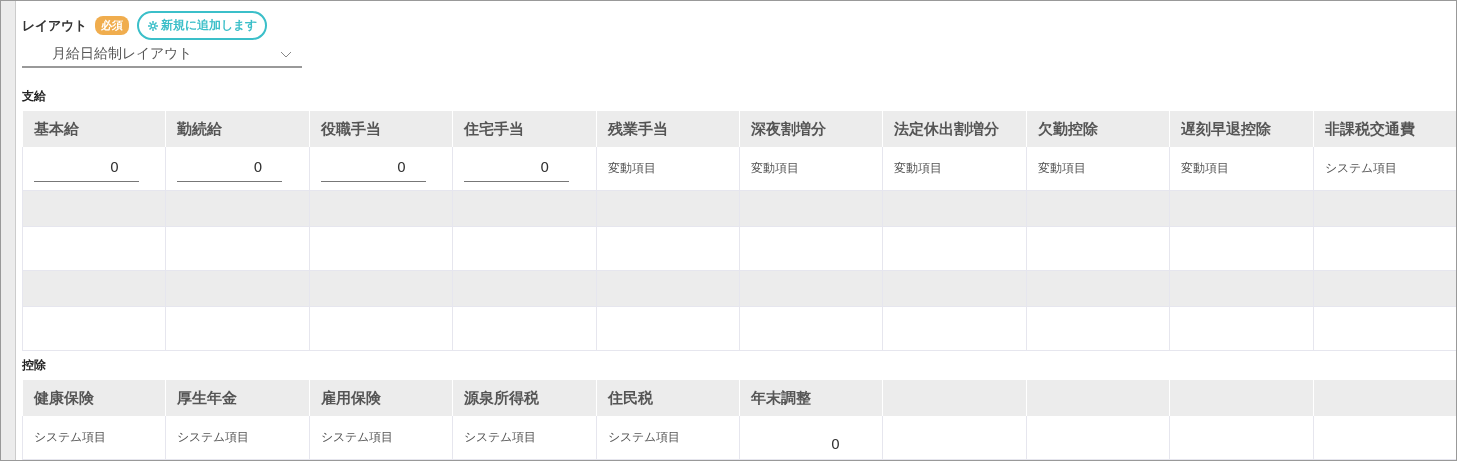  What do you see at coordinates (54, 25) in the screenshot?
I see `layout-label: レイアウト` at bounding box center [54, 25].